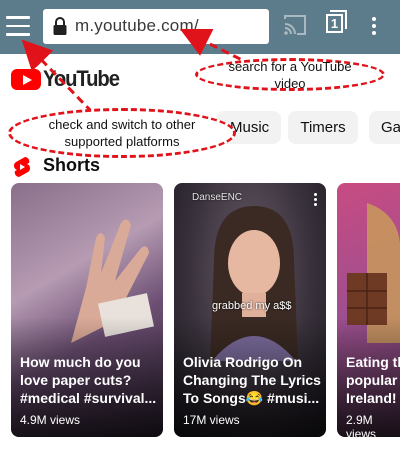  Describe the element at coordinates (217, 197) in the screenshot. I see `watermark: DanseENC` at that location.